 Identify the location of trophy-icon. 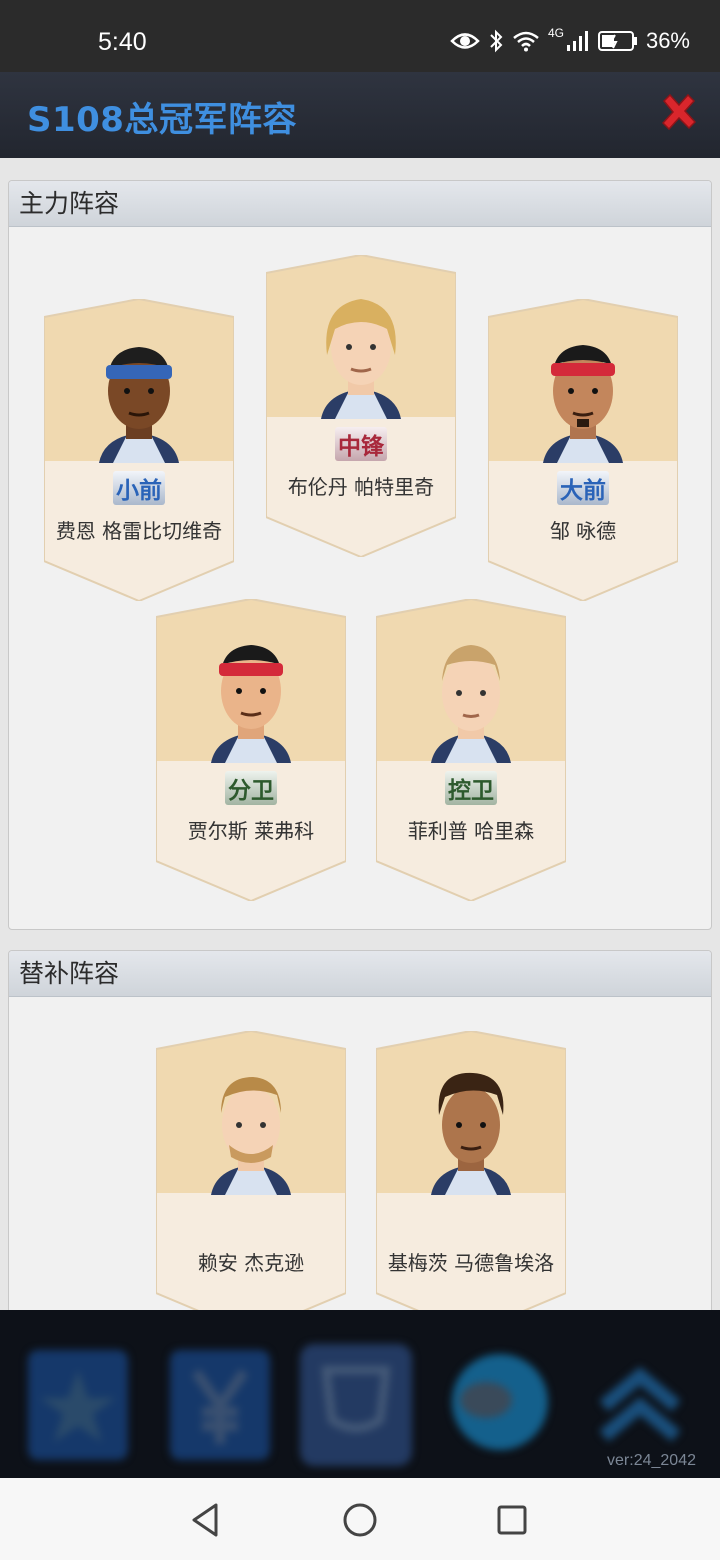
(356, 1405).